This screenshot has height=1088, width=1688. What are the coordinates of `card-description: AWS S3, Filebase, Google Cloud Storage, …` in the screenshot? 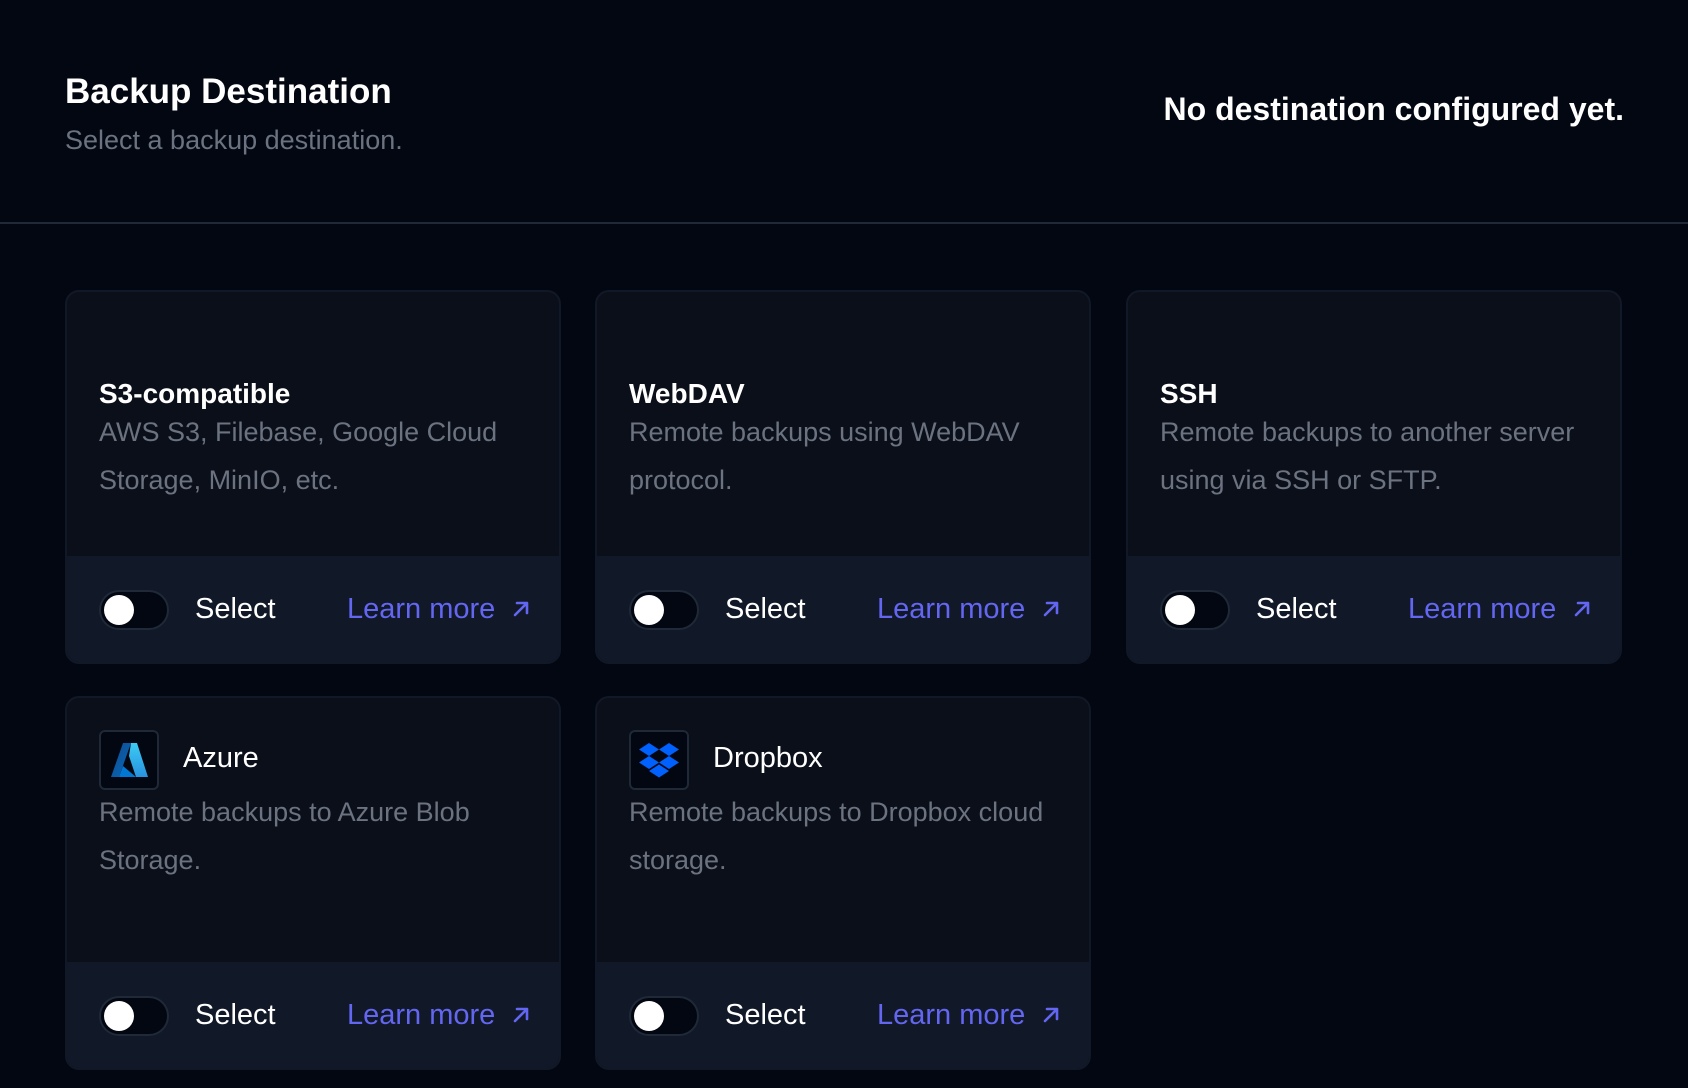 It's located at (298, 456).